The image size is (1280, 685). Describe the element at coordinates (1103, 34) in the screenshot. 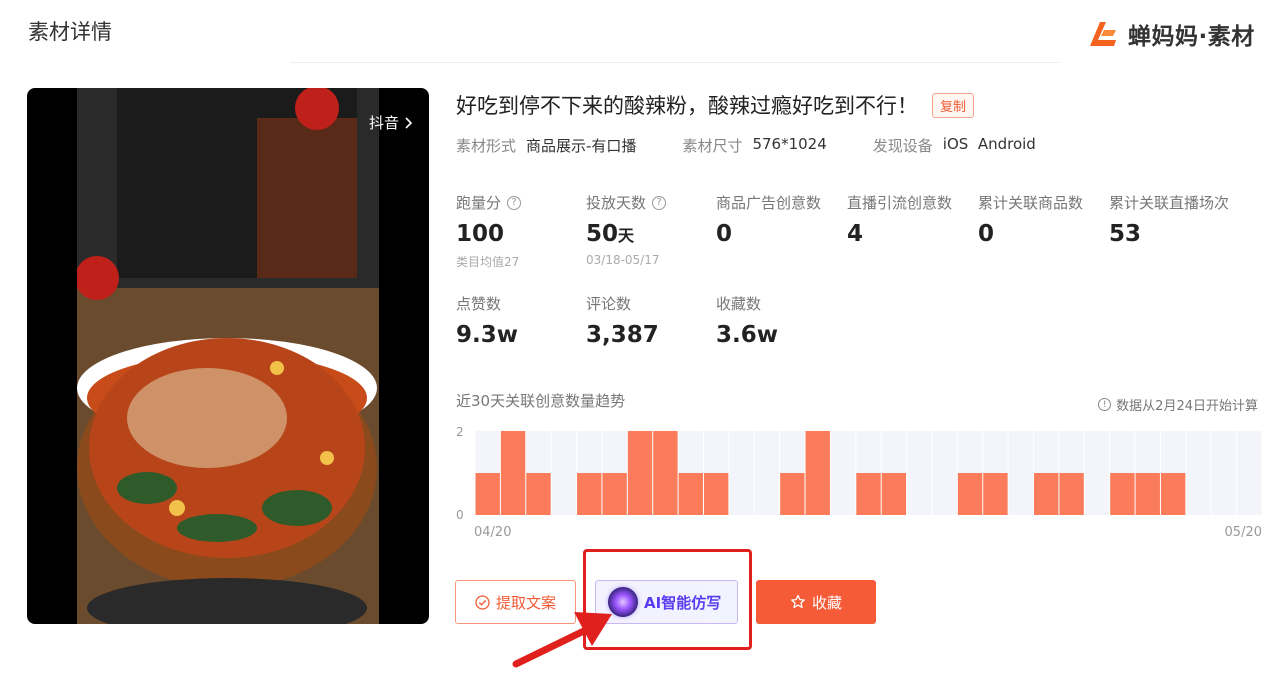

I see `brand-logo-icon` at that location.